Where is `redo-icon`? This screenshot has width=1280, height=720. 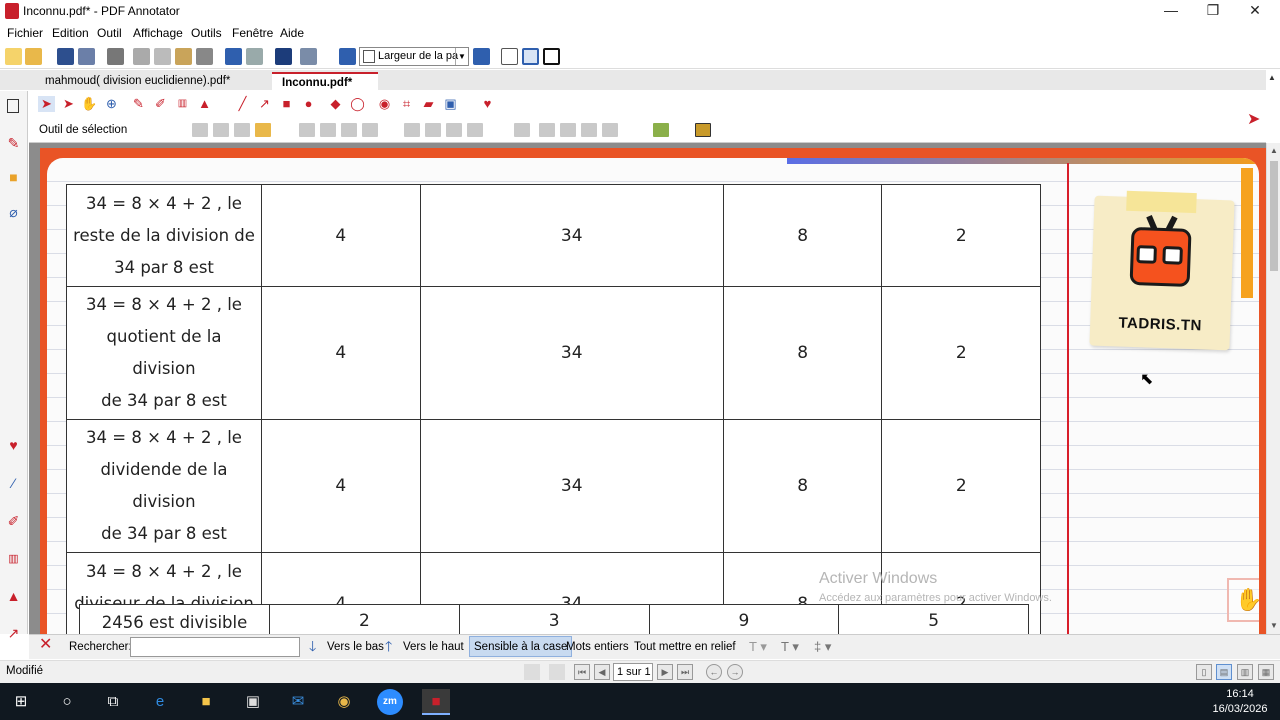
redo-icon is located at coordinates (254, 56).